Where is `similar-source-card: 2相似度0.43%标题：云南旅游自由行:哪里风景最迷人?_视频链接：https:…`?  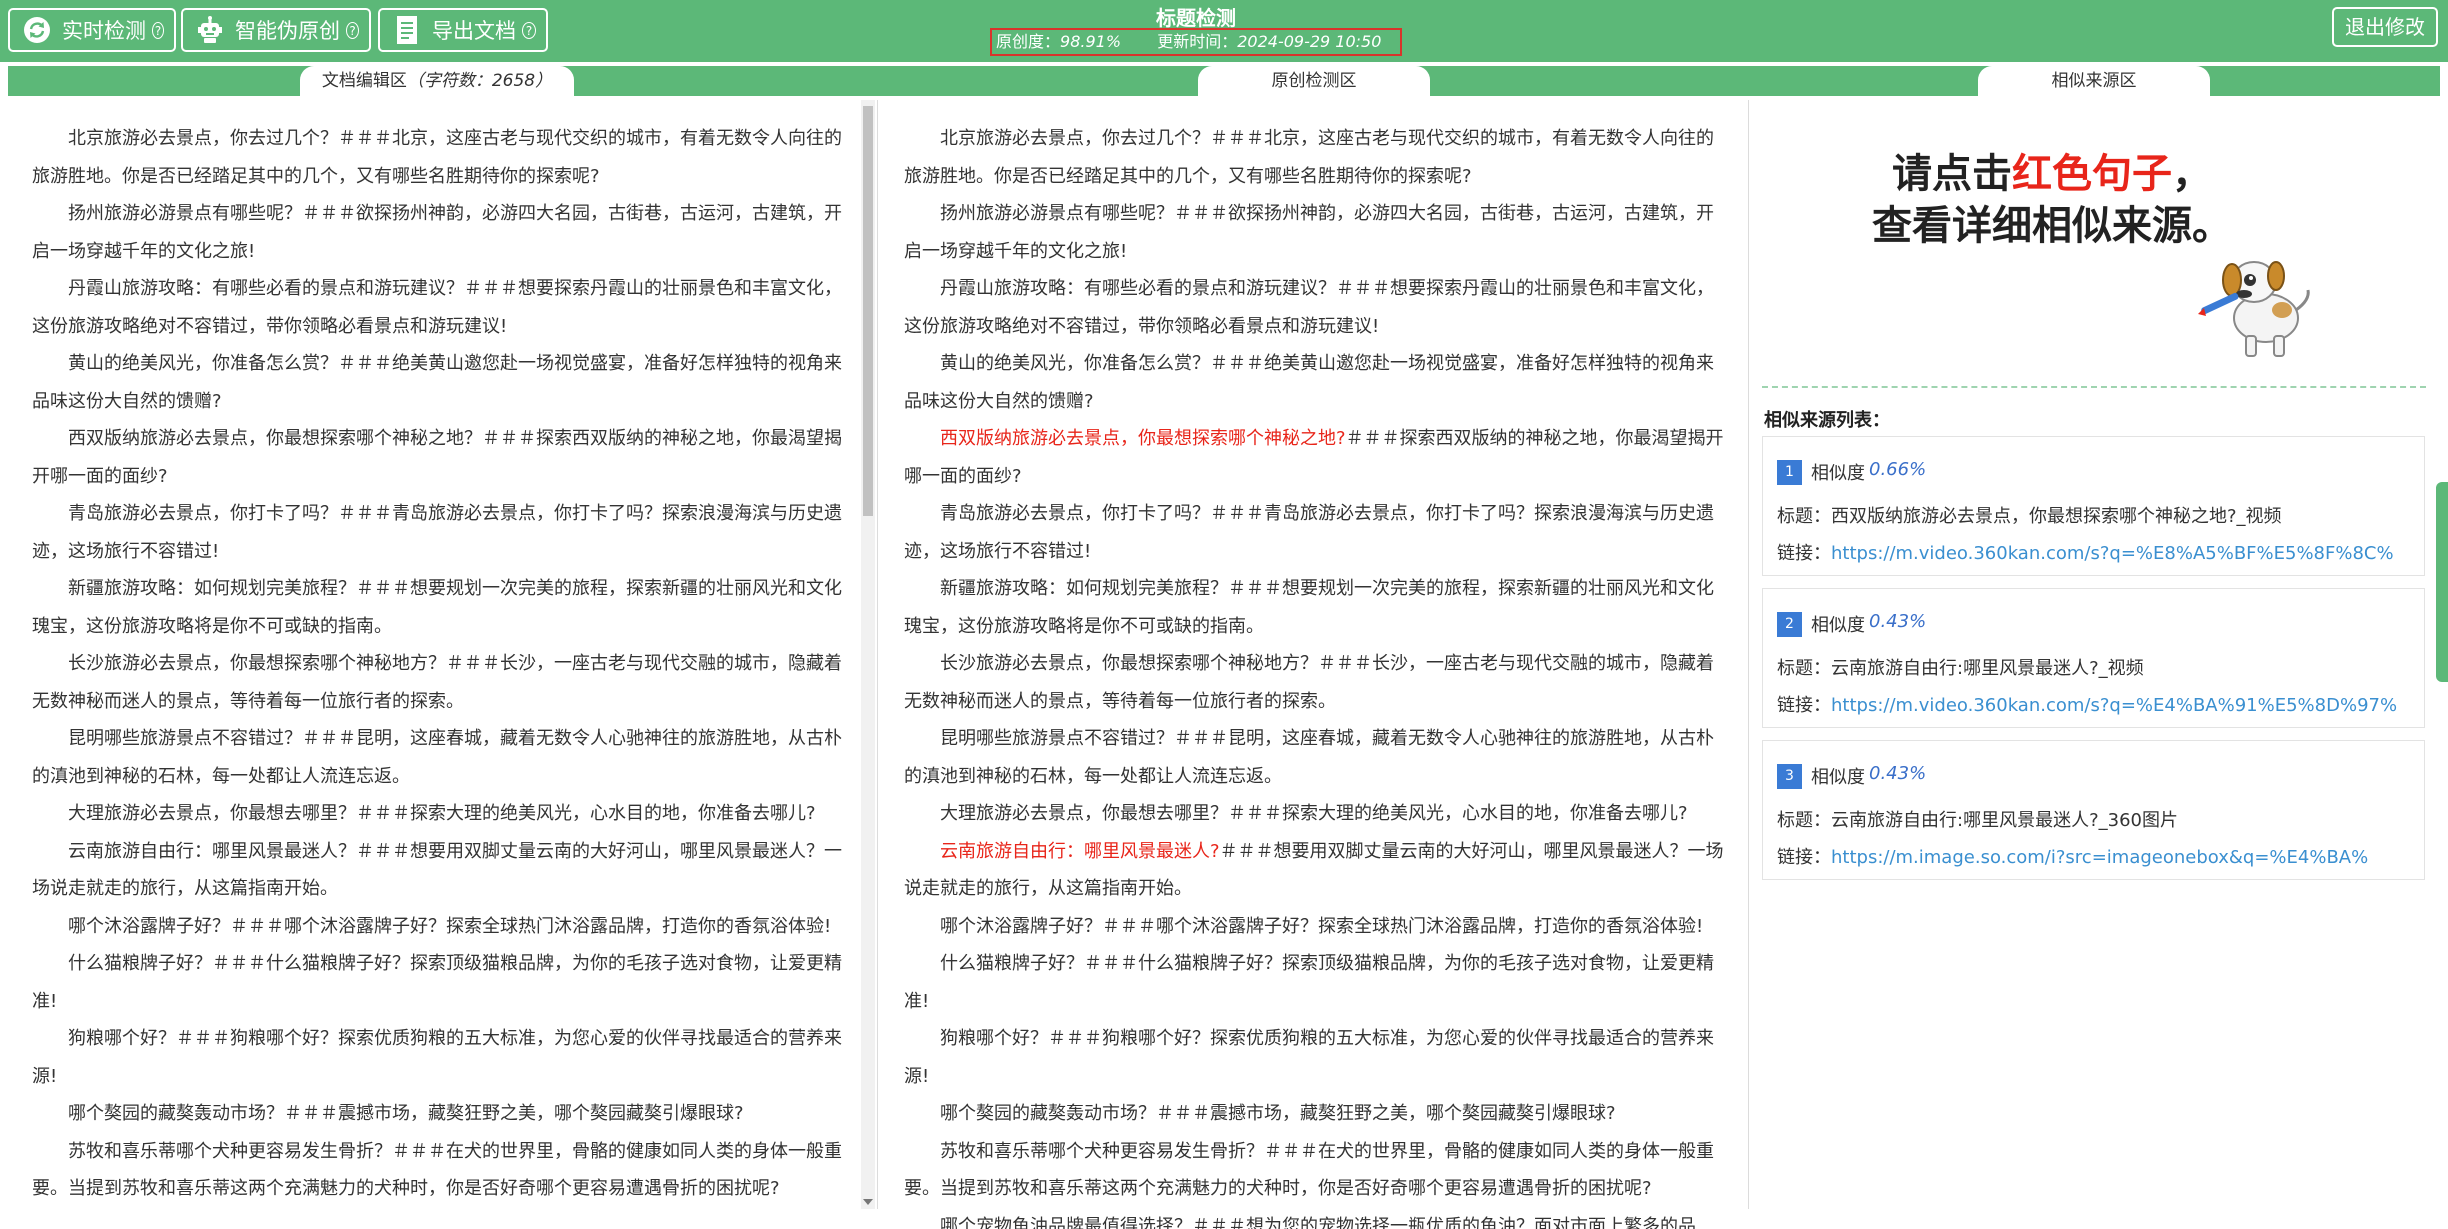
similar-source-card: 2相似度0.43%标题：云南旅游自由行:哪里风景最迷人?_视频链接：https:… is located at coordinates (2093, 658).